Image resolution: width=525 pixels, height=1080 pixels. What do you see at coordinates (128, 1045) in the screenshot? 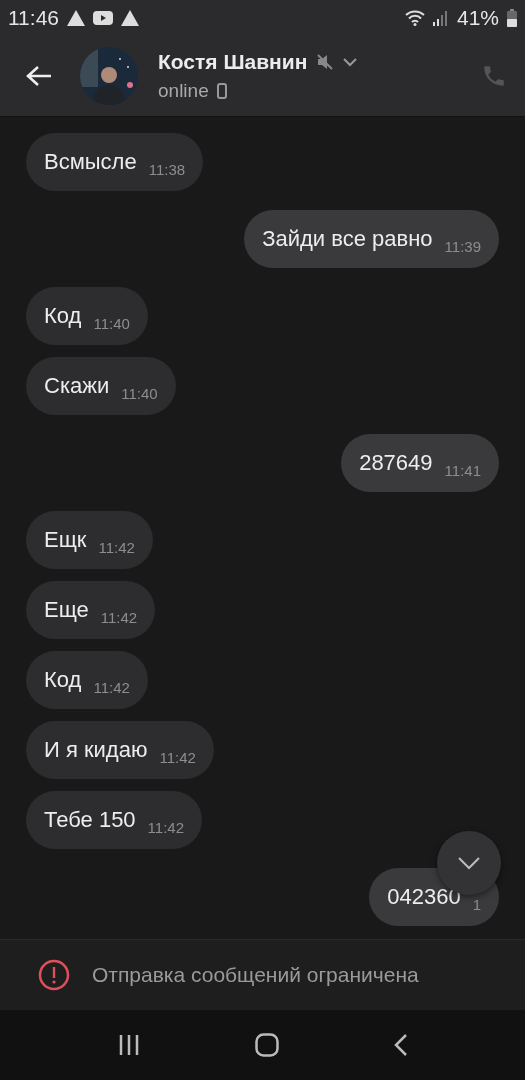
I see `recent-apps-icon` at bounding box center [128, 1045].